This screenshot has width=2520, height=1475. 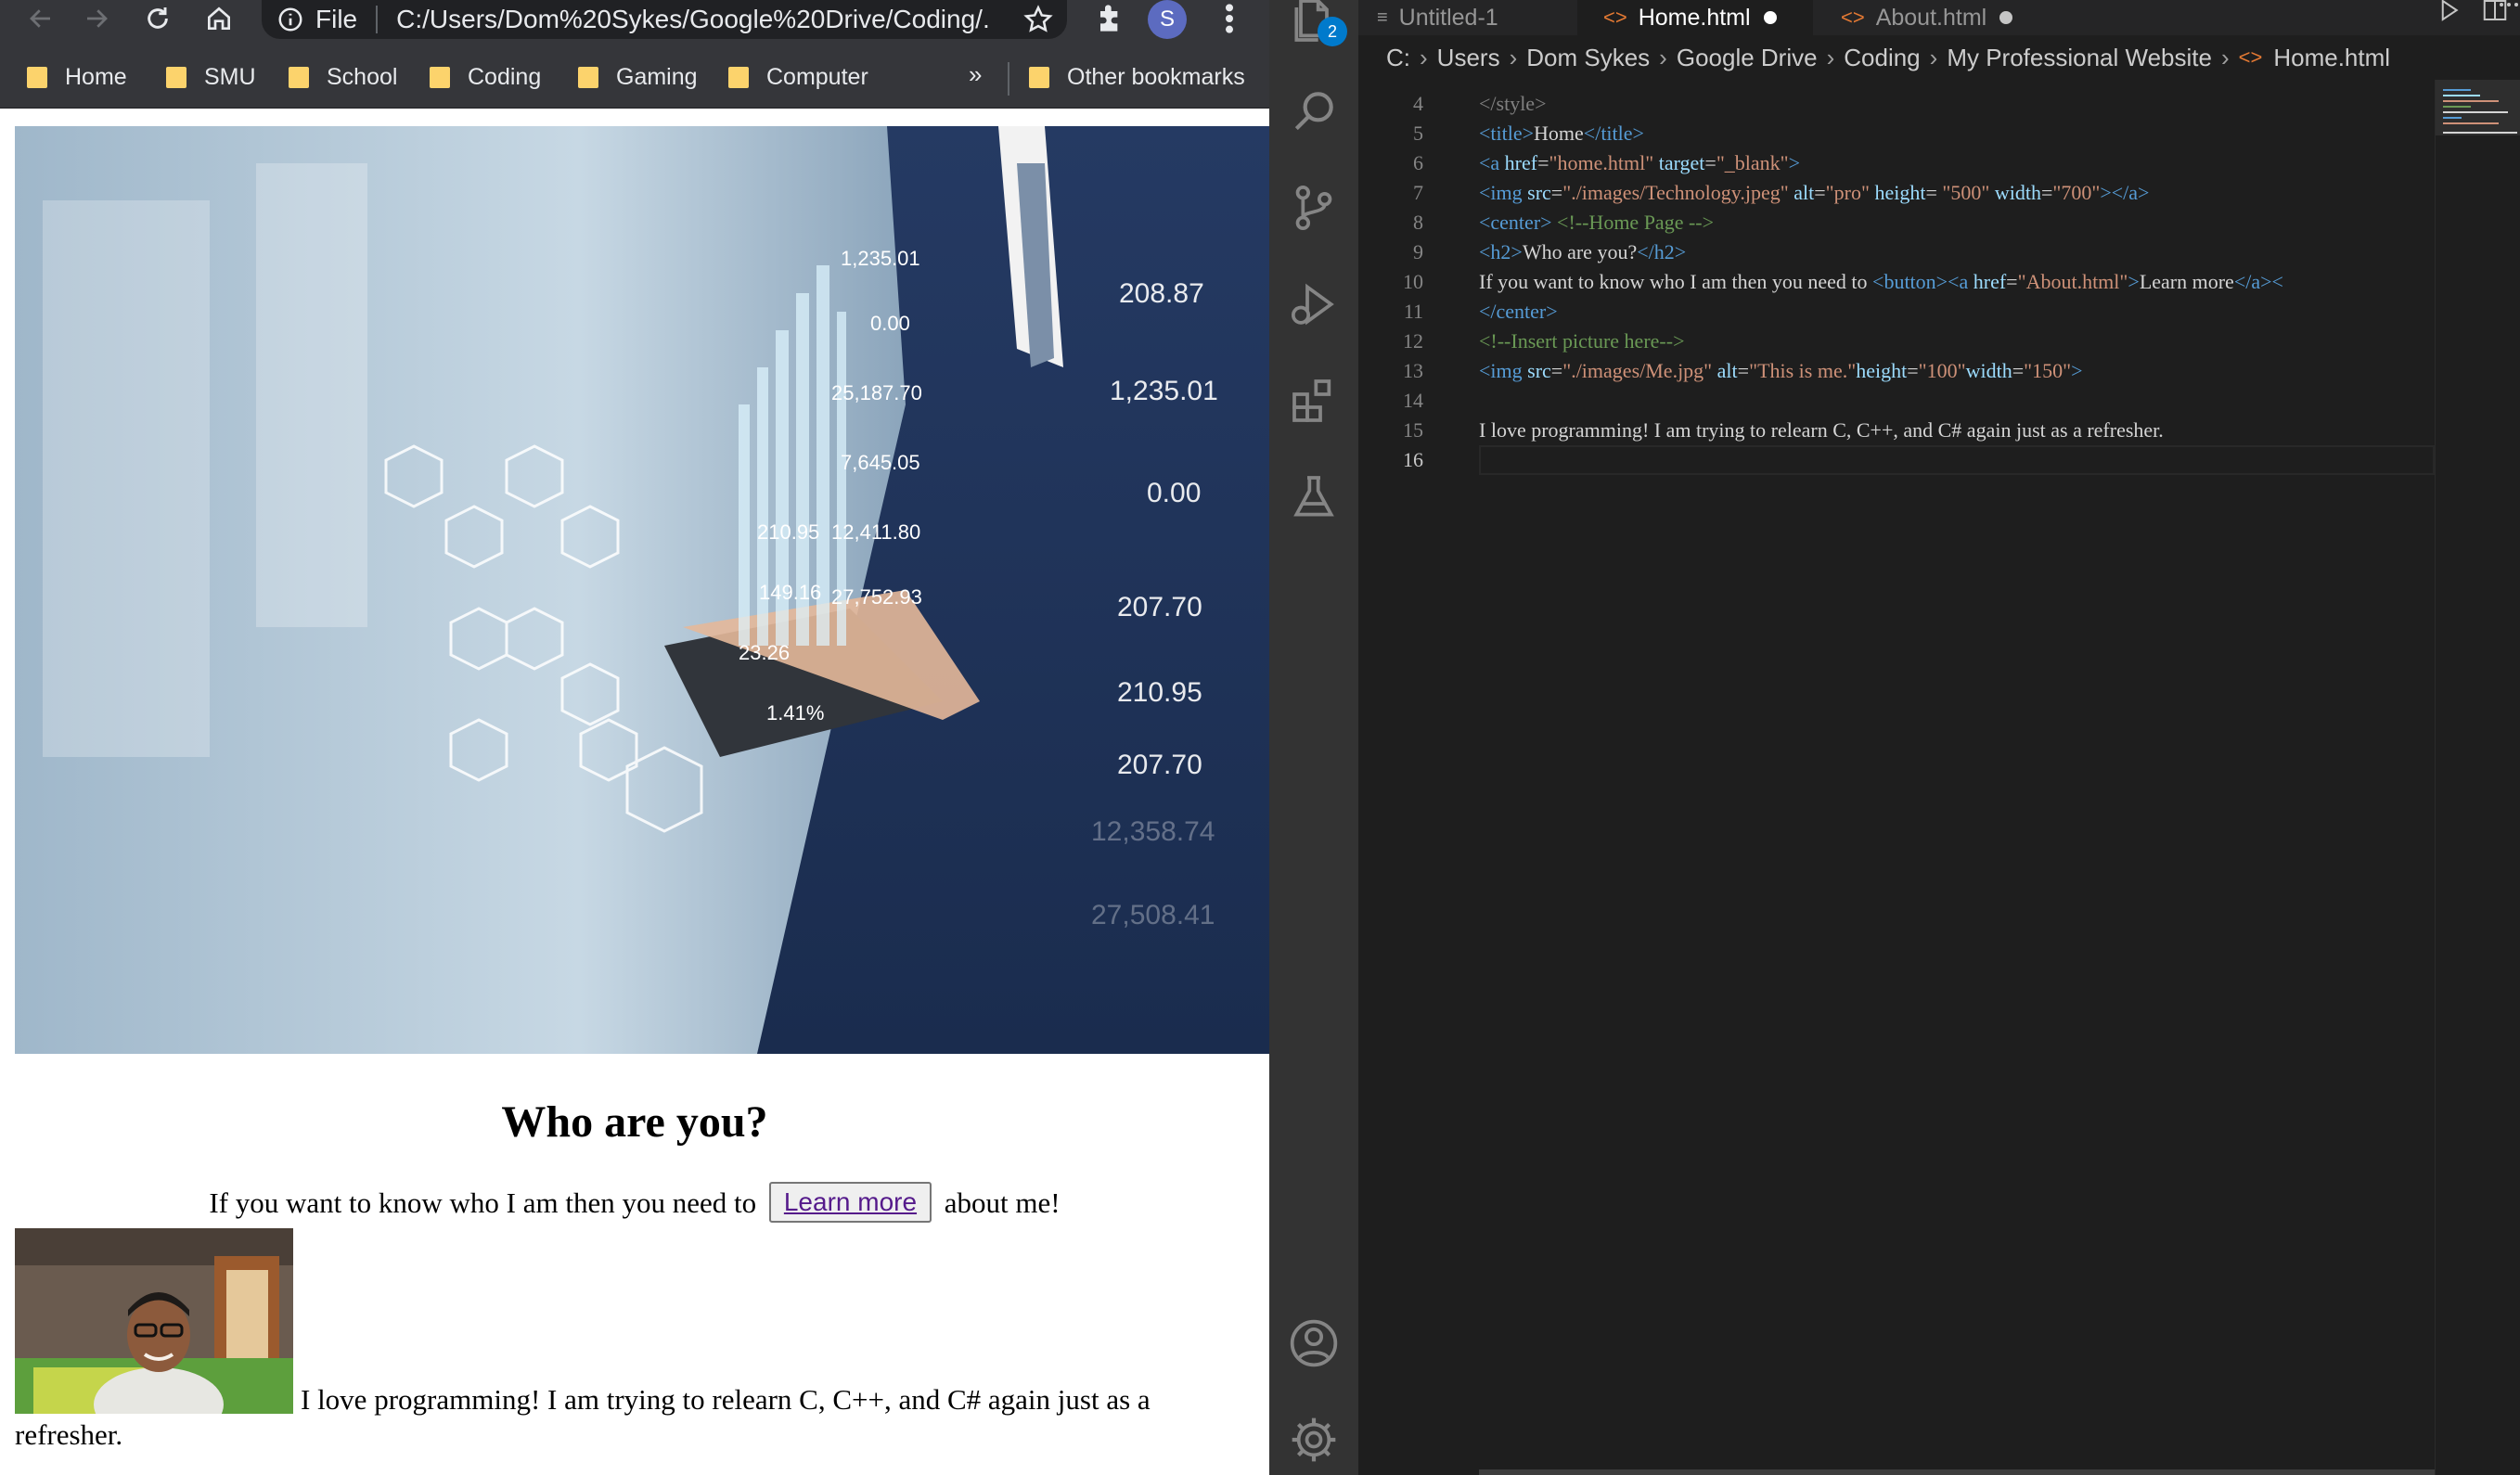 I want to click on learn-more-link: Learn more, so click(x=850, y=1201).